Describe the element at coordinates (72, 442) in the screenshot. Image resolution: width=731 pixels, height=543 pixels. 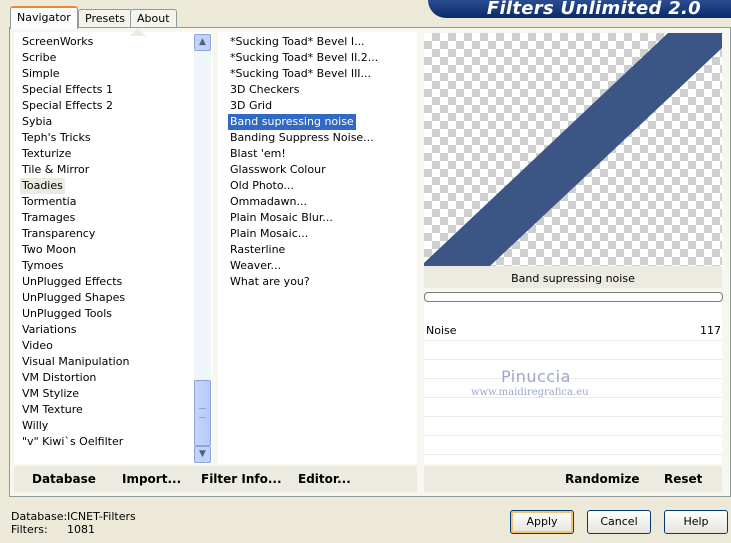
I see `category-item: "v" Kiwi`s Oelfilter` at that location.